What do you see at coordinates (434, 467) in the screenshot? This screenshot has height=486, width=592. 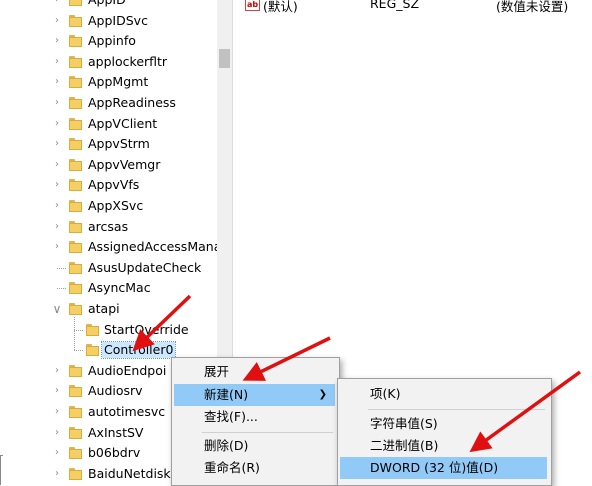 I see `menu-item-label: DWORD (32 位)值(D)` at bounding box center [434, 467].